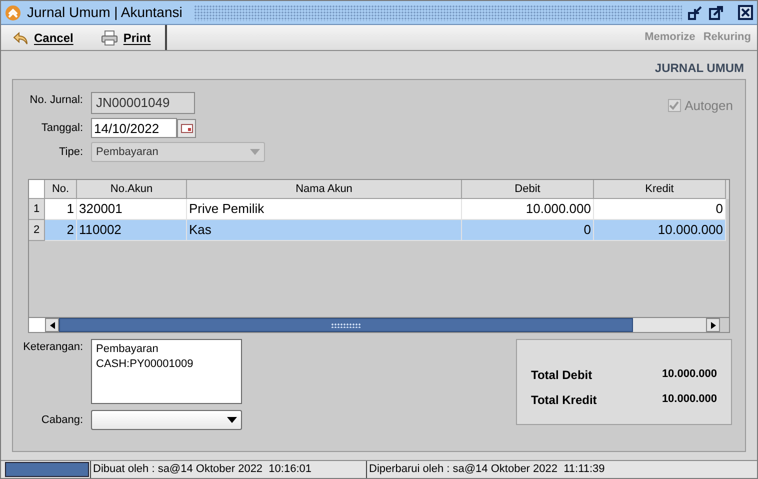 The image size is (758, 479). Describe the element at coordinates (674, 105) in the screenshot. I see `checkmark-icon` at that location.